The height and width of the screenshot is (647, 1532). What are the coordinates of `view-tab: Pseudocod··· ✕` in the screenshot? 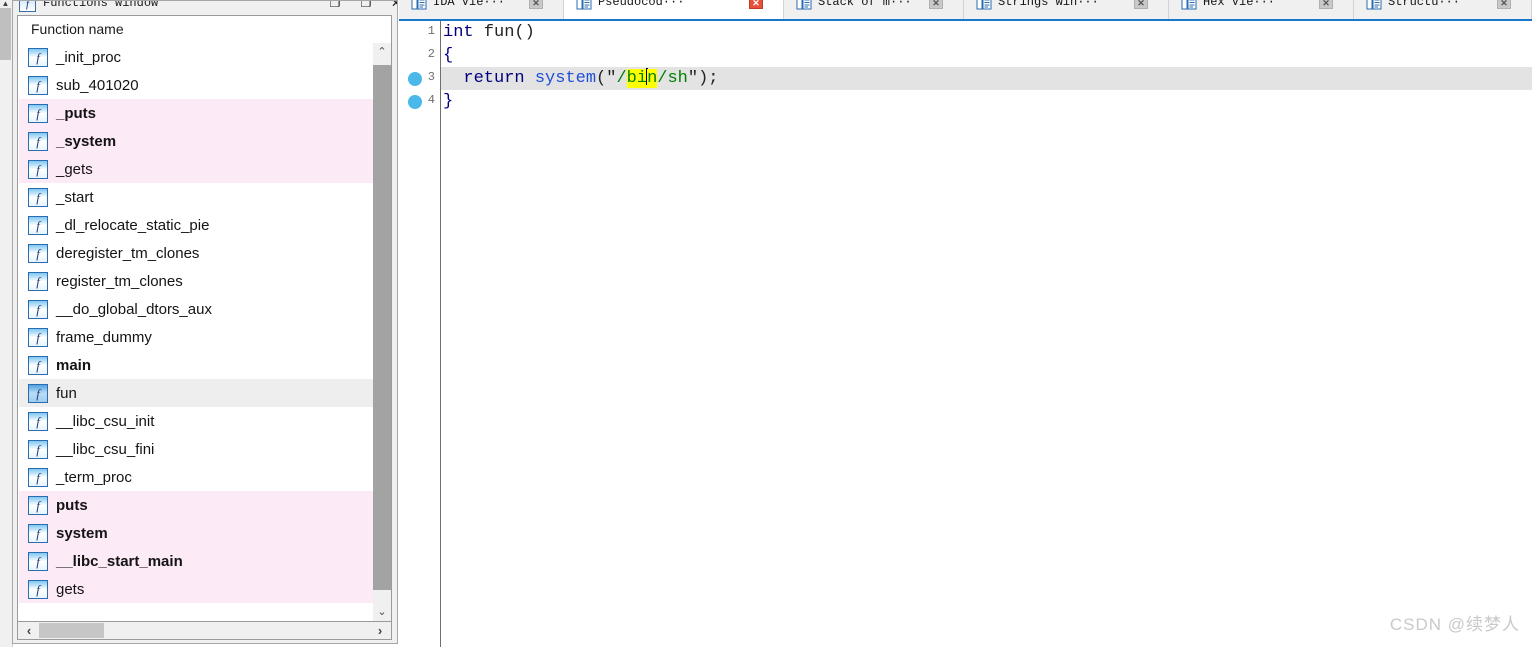 It's located at (674, 10).